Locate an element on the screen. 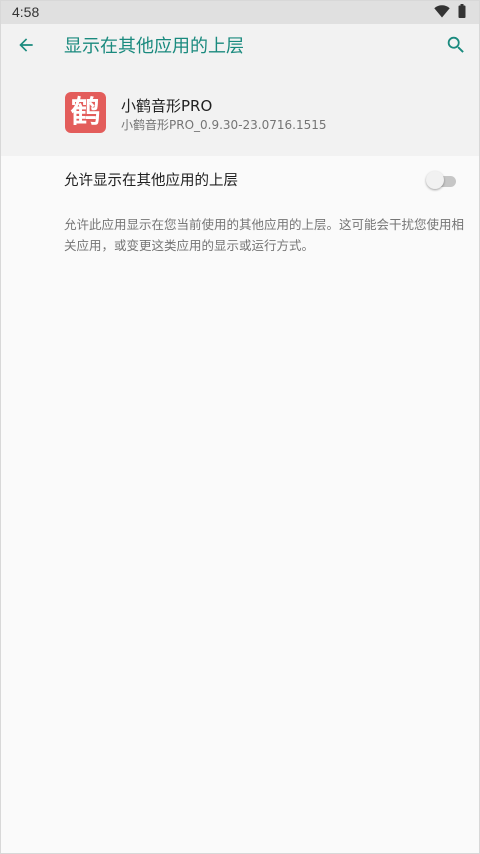 Image resolution: width=480 pixels, height=854 pixels. overlay-permission-switch is located at coordinates (442, 181).